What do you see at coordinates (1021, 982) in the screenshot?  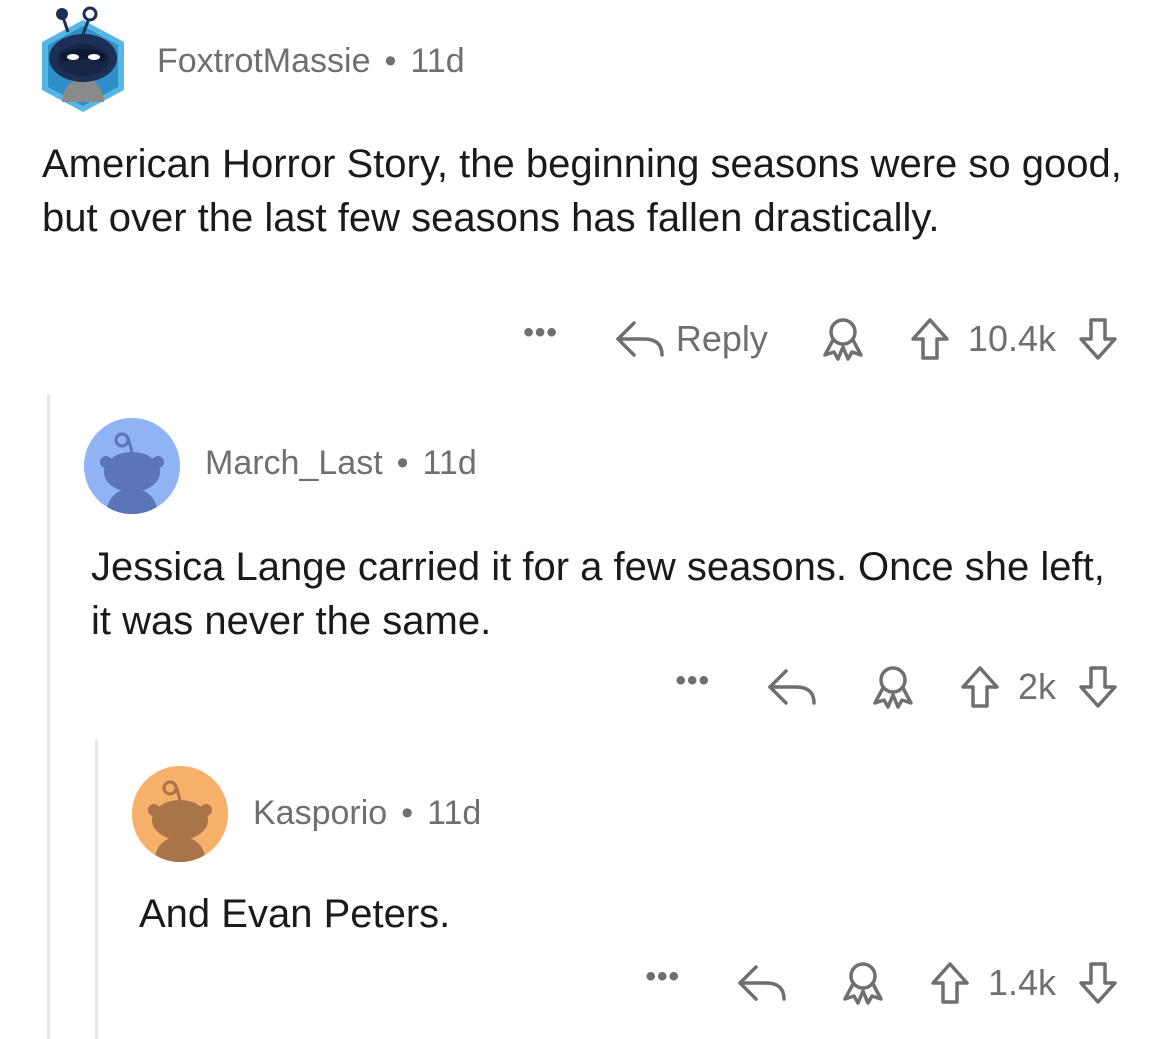 I see `vote-score: 1.4k` at bounding box center [1021, 982].